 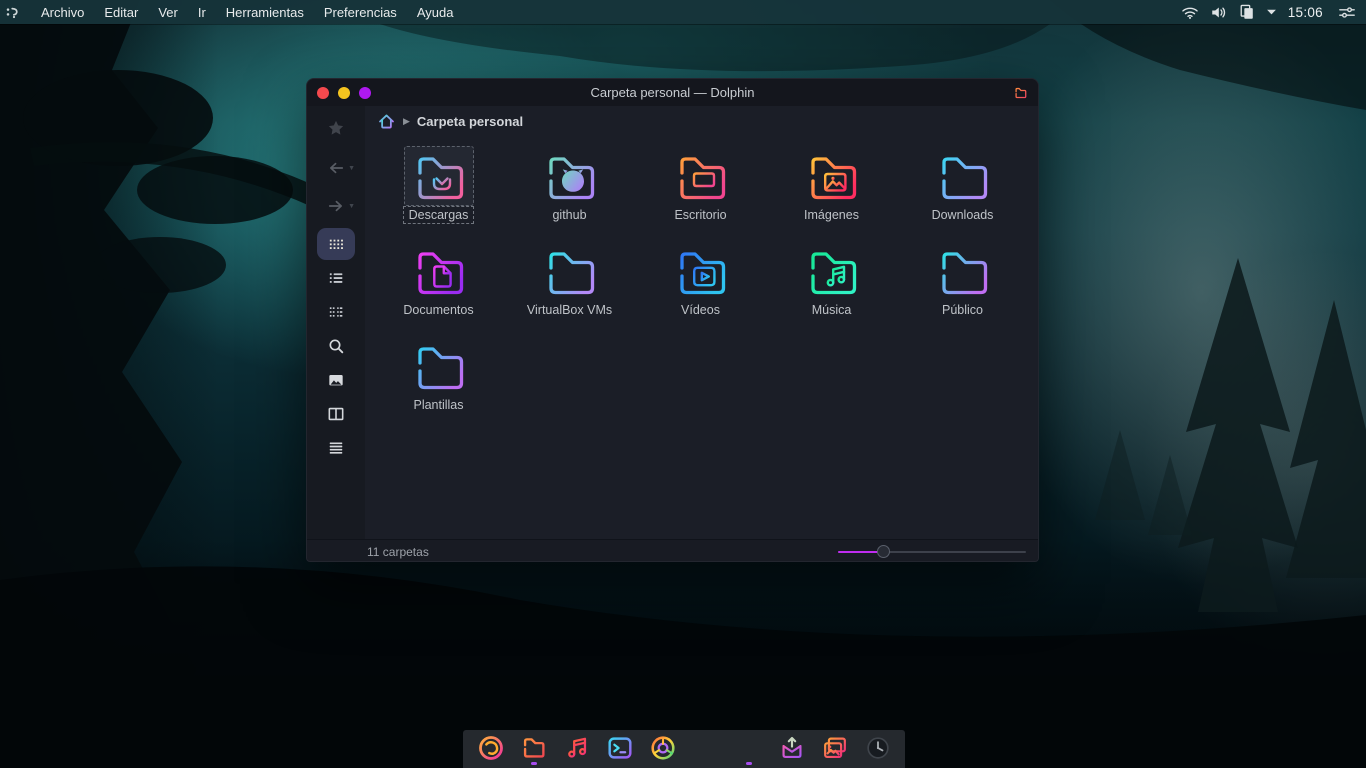 I want to click on arrow-left-icon, so click(x=336, y=168).